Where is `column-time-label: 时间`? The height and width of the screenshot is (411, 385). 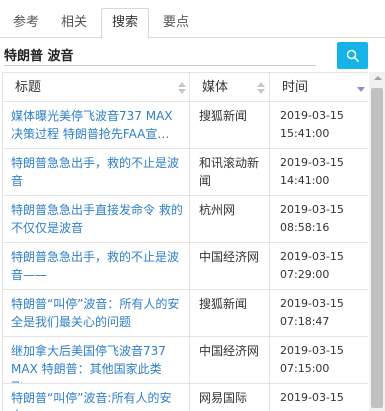 column-time-label: 时间 is located at coordinates (295, 87).